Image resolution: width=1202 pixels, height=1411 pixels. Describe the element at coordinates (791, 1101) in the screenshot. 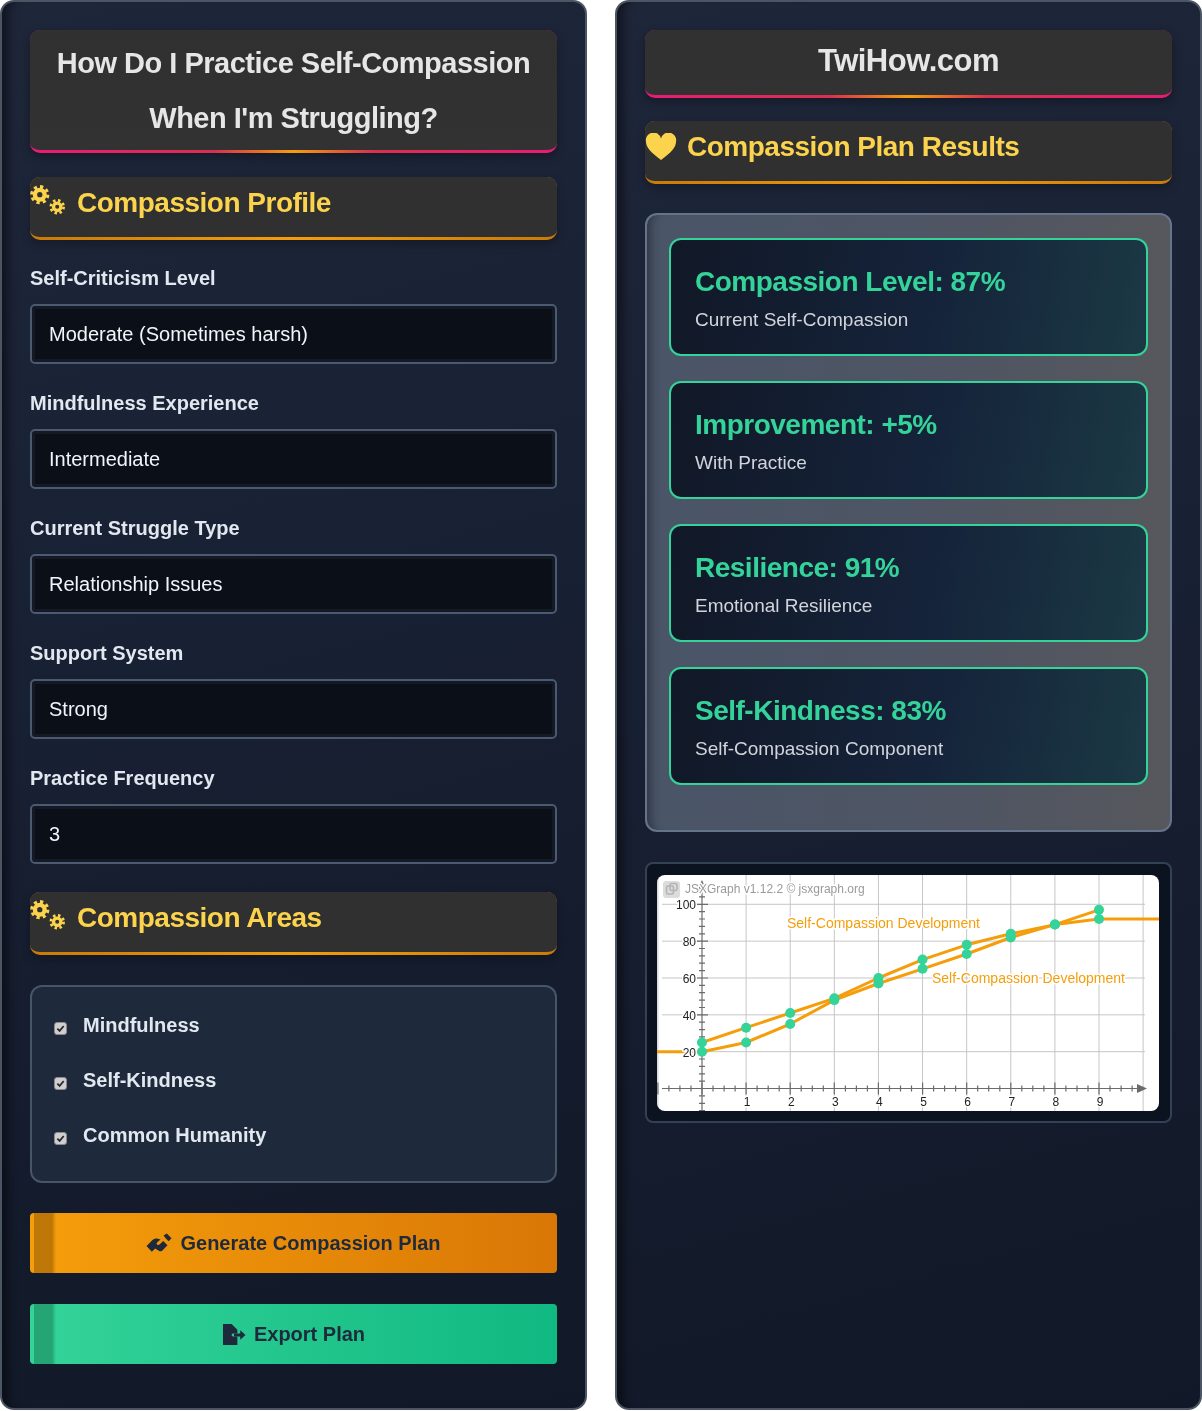

I see `axis-tick-label: 2` at that location.